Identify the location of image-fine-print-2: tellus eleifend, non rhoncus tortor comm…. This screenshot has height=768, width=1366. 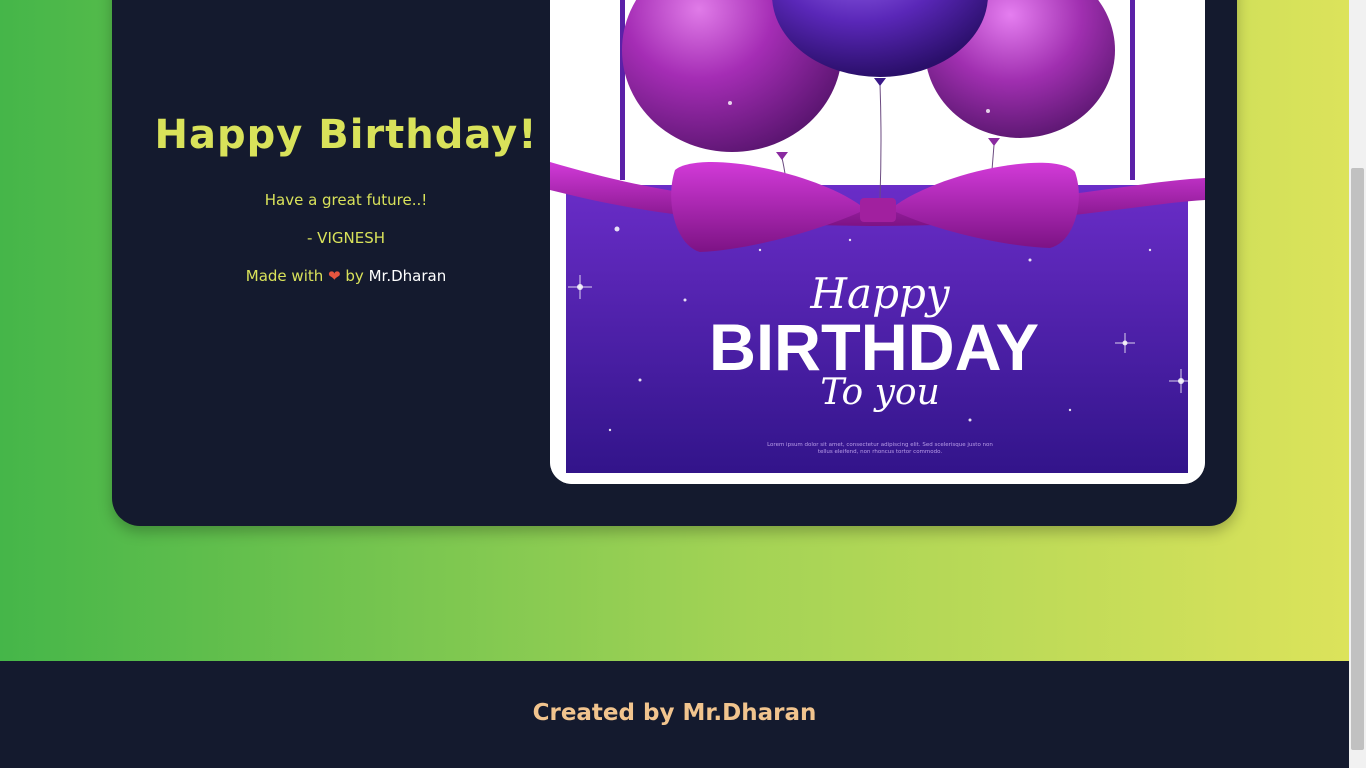
(880, 452).